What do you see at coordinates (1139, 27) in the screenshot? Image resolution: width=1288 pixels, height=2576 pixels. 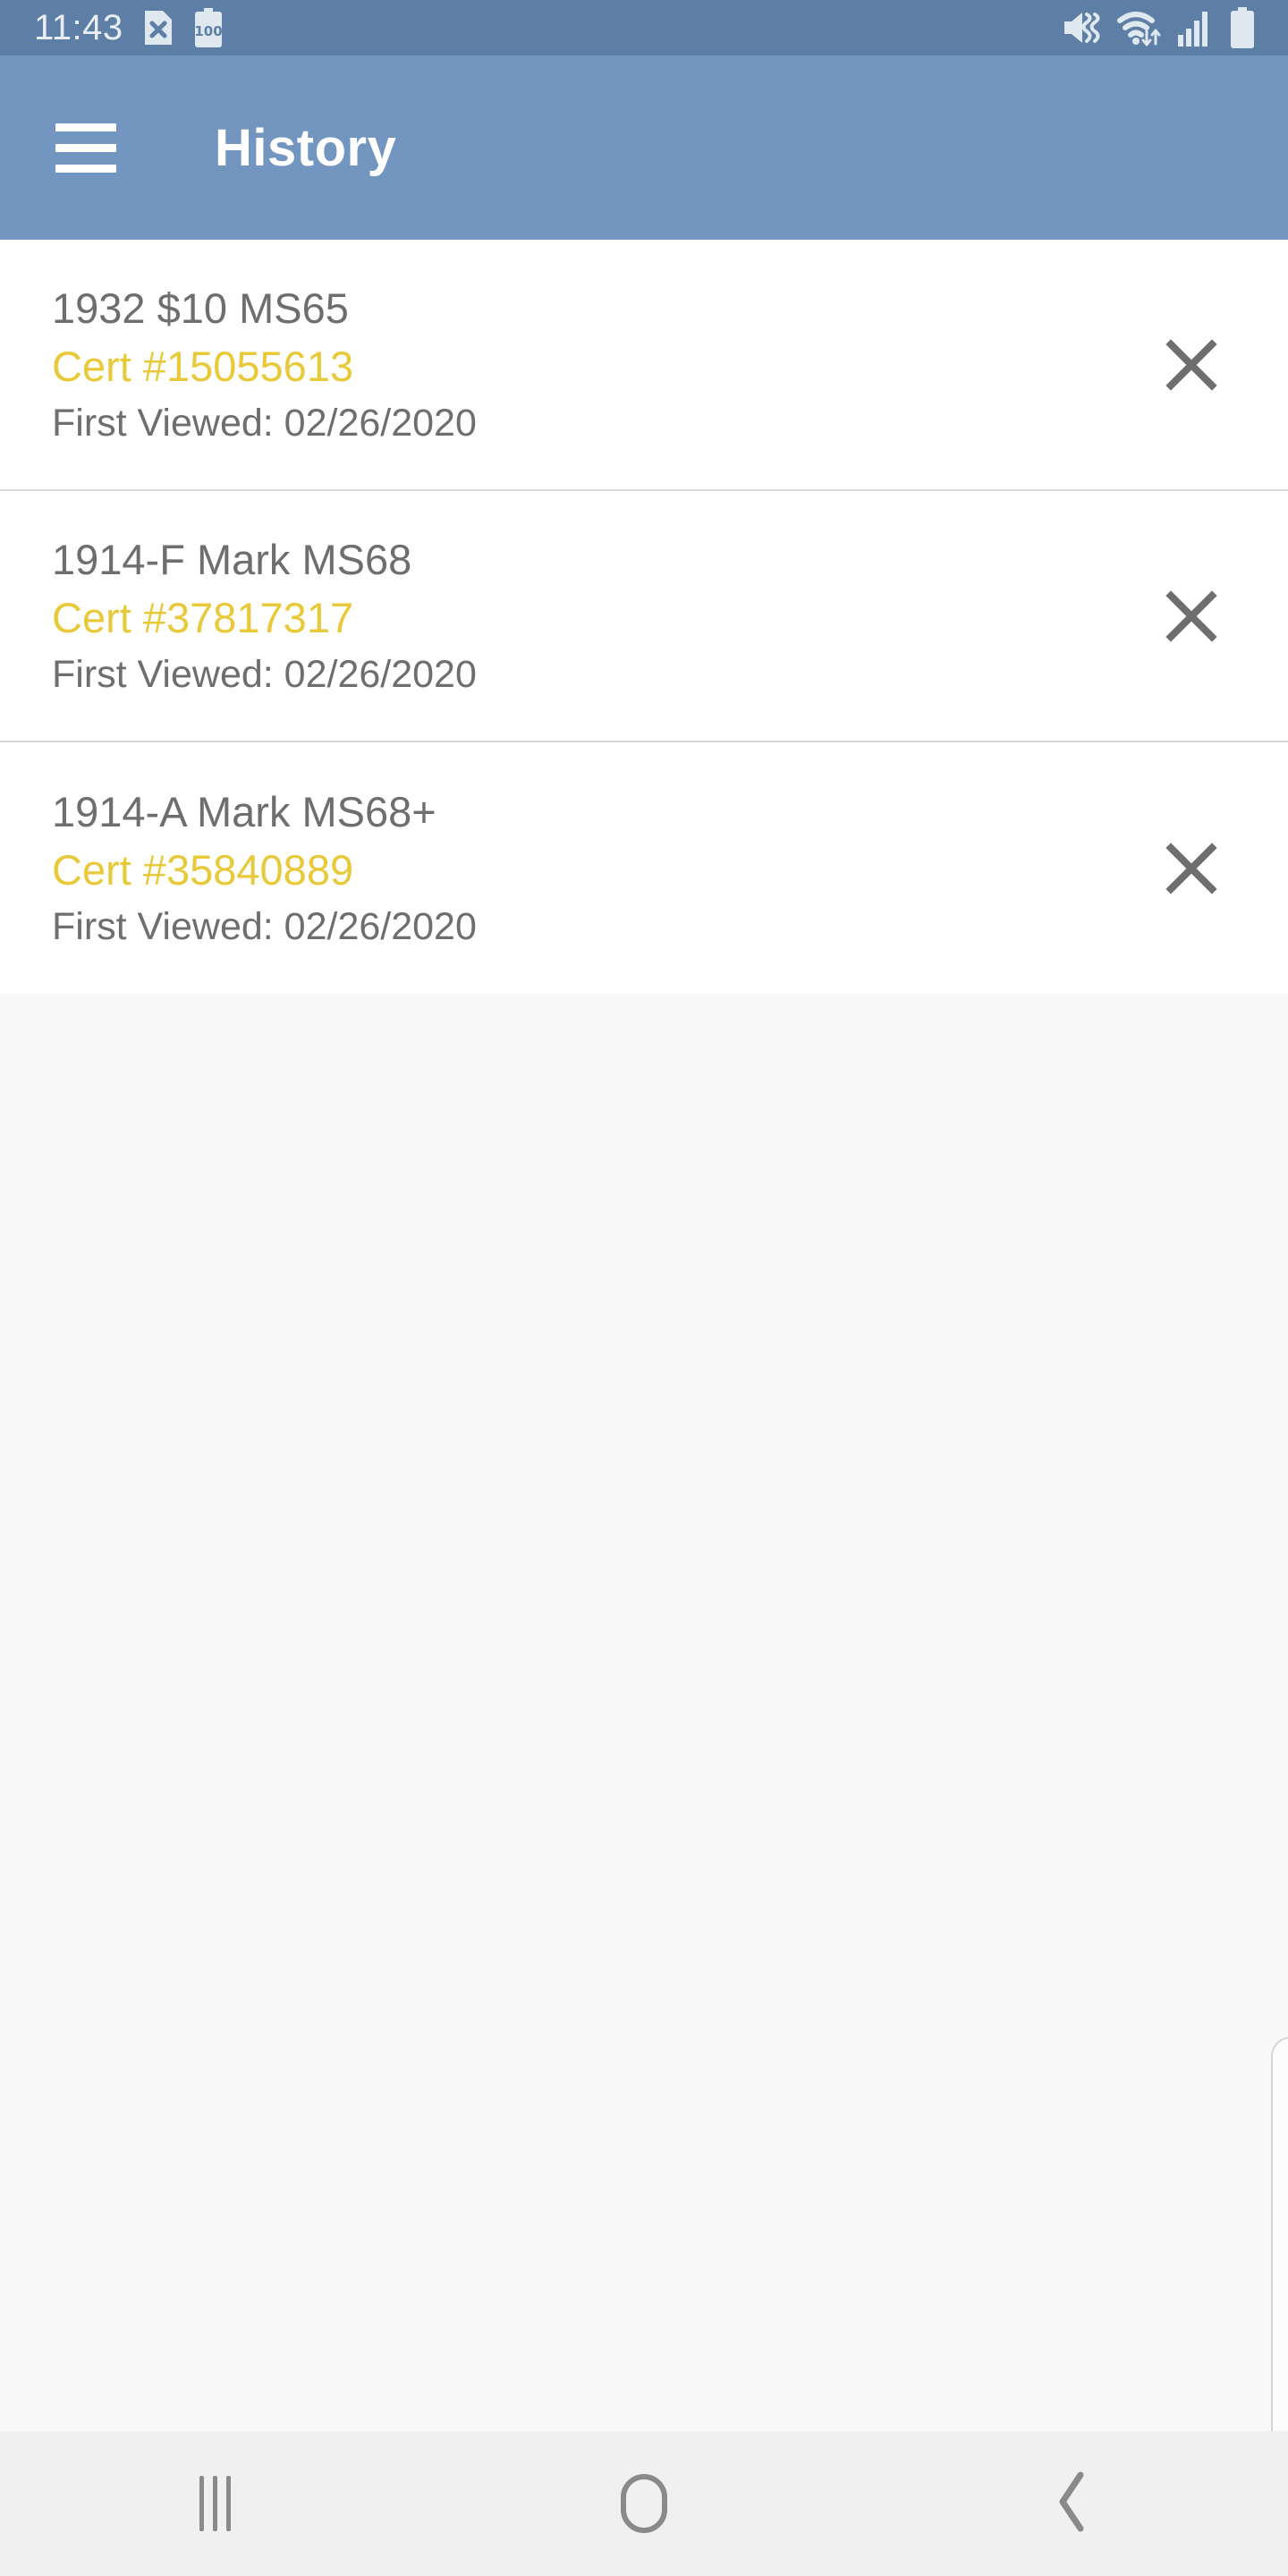 I see `wifi-icon` at bounding box center [1139, 27].